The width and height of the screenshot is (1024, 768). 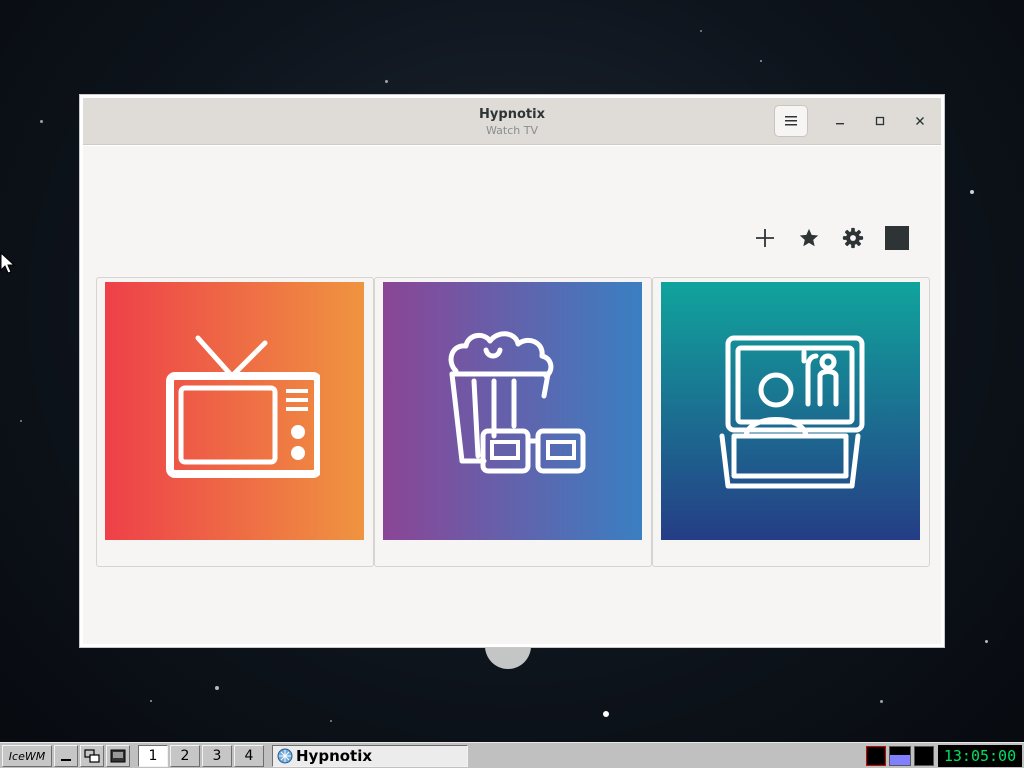 I want to click on window-list-button, so click(x=92, y=756).